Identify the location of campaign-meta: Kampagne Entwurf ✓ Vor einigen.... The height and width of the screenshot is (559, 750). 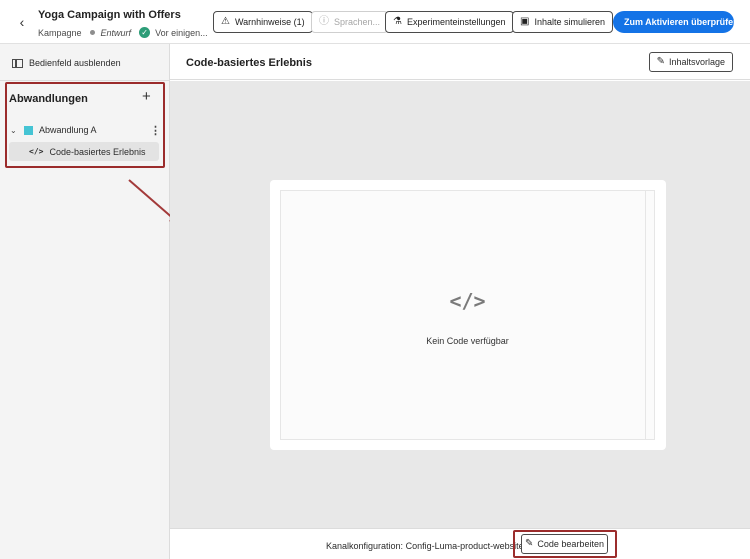
(123, 32).